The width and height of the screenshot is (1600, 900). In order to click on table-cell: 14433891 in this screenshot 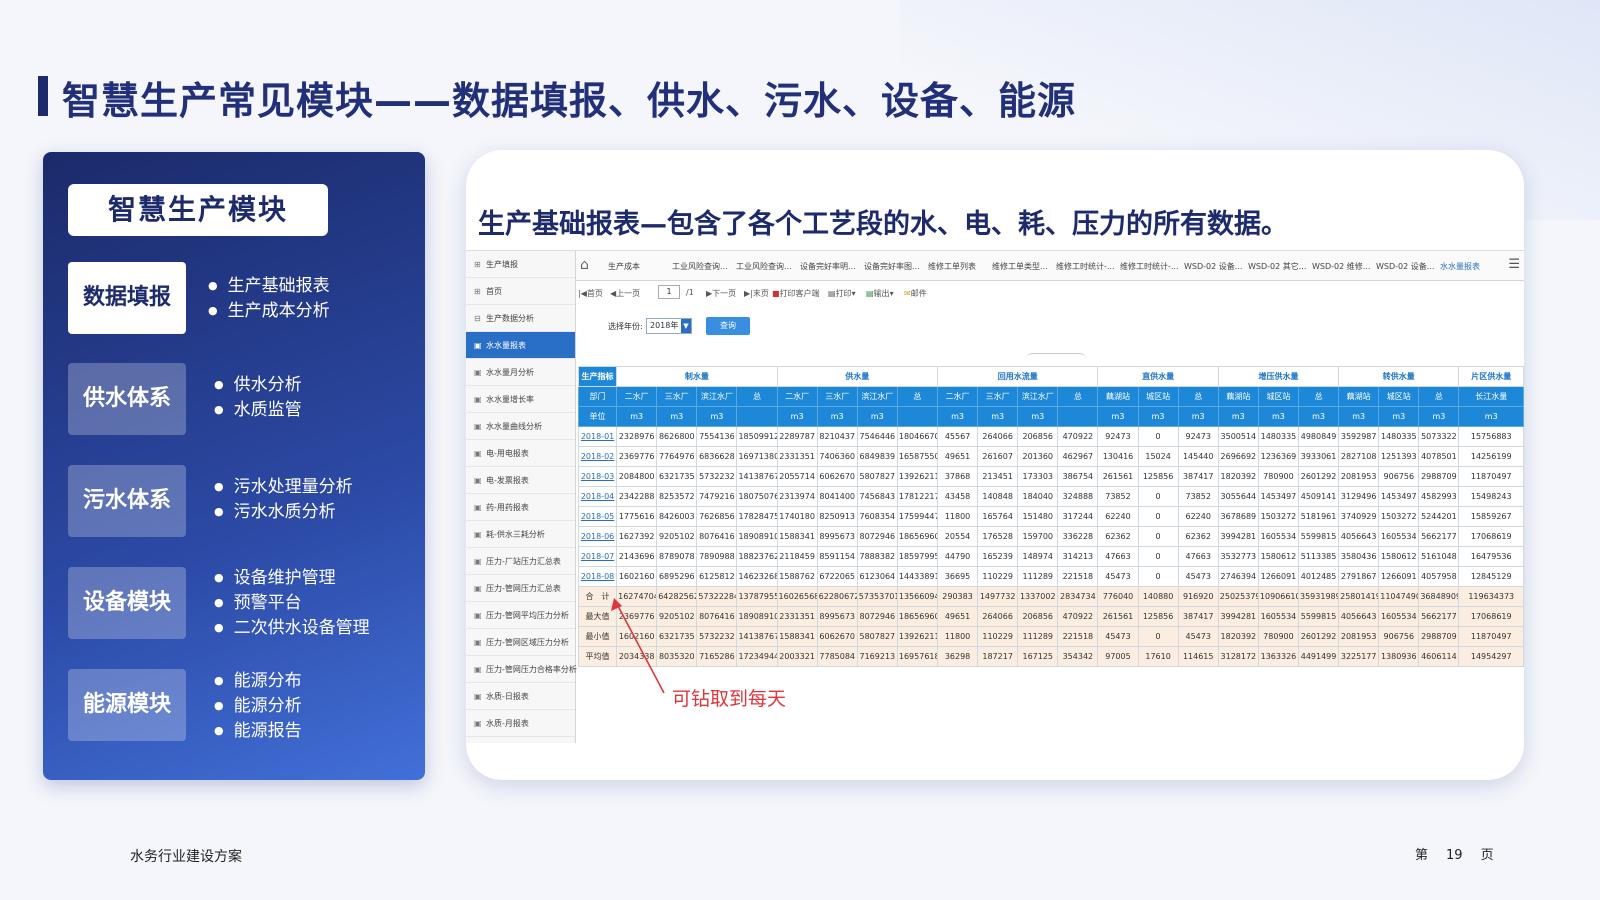, I will do `click(917, 576)`.